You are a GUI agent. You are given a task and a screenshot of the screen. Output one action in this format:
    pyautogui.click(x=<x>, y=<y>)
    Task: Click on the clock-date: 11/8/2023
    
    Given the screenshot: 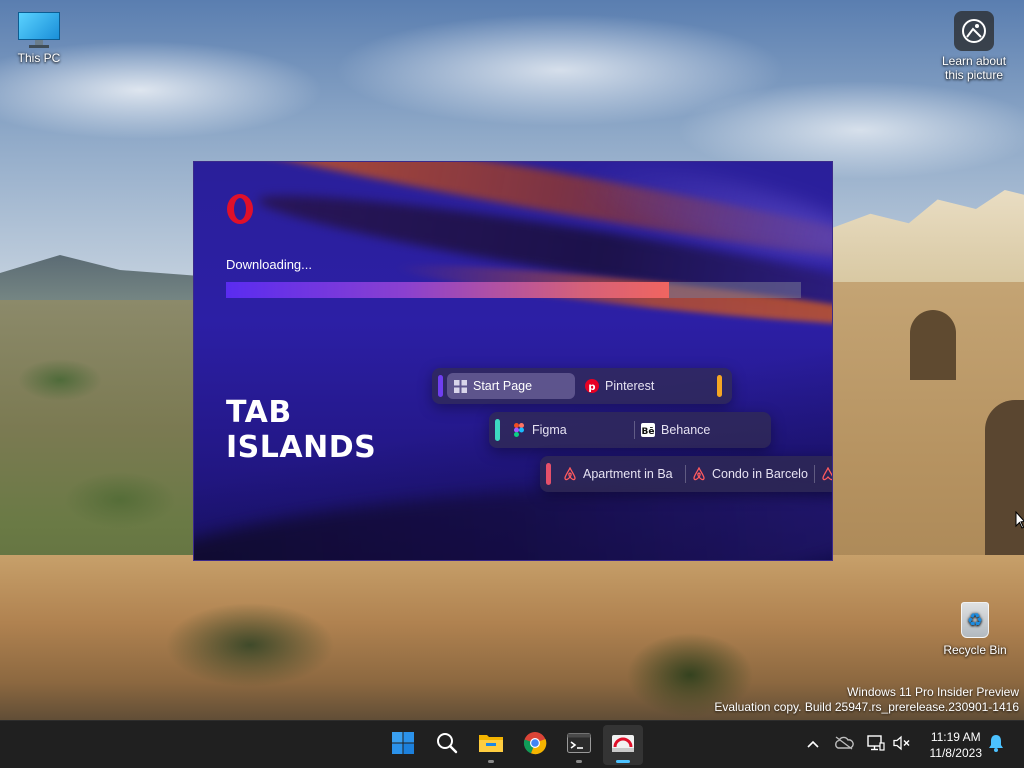 What is the action you would take?
    pyautogui.click(x=956, y=753)
    